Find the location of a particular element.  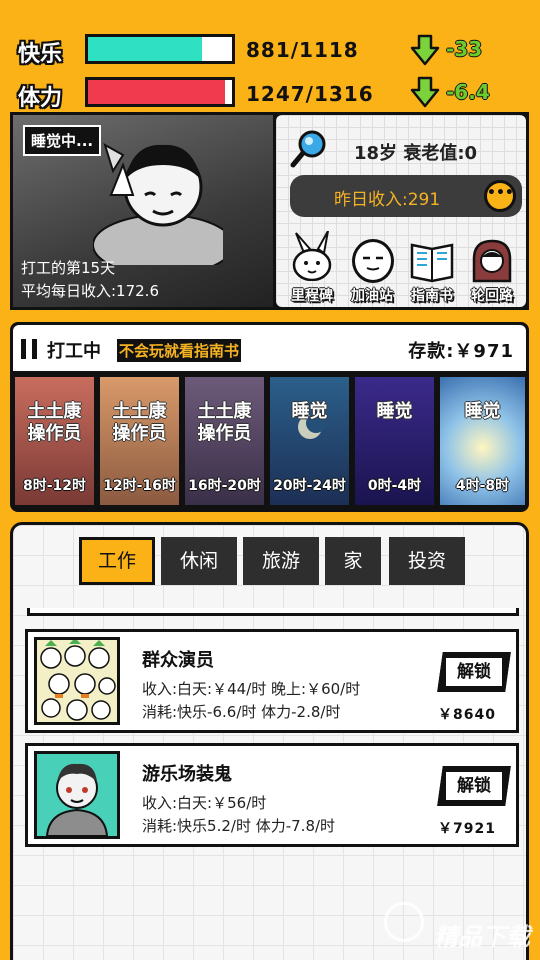

time-slot: 睡觉 0时-4时 is located at coordinates (396, 441).